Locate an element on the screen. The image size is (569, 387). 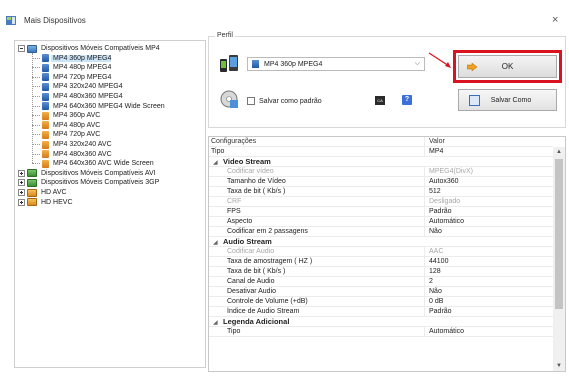
ca-badge-icon: CA is located at coordinates (380, 100).